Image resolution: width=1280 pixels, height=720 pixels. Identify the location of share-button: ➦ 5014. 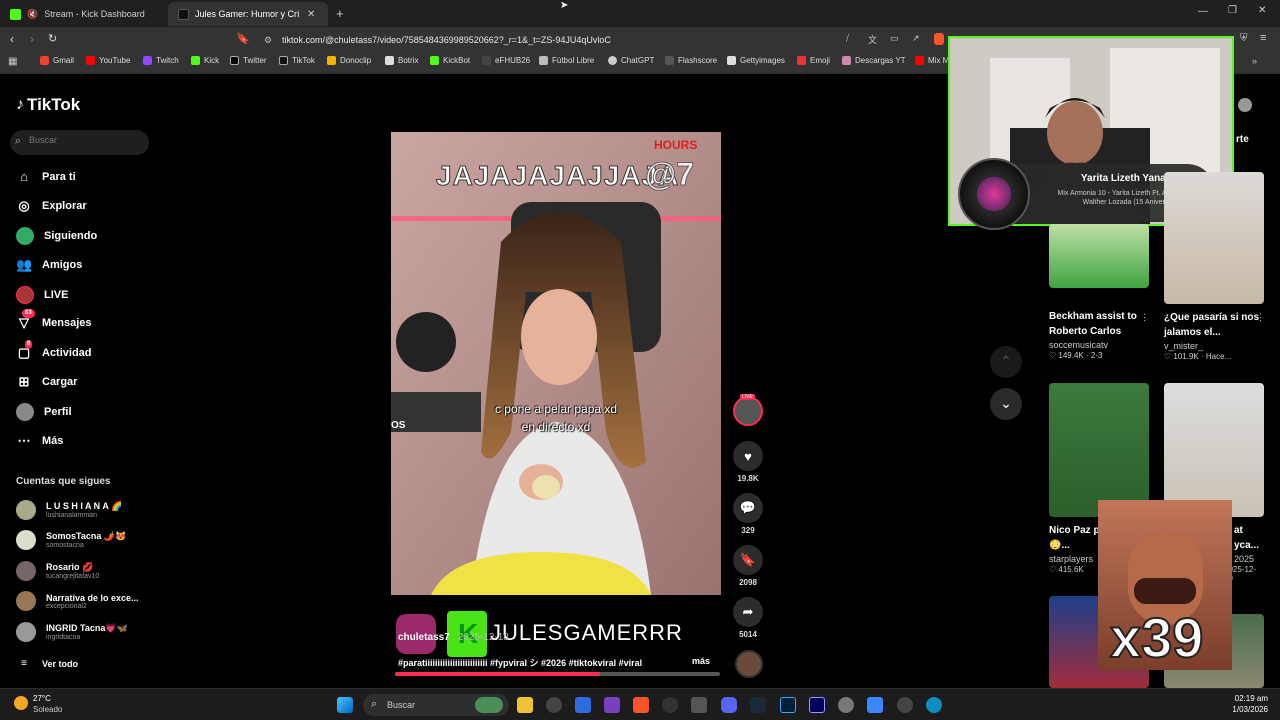
(748, 618).